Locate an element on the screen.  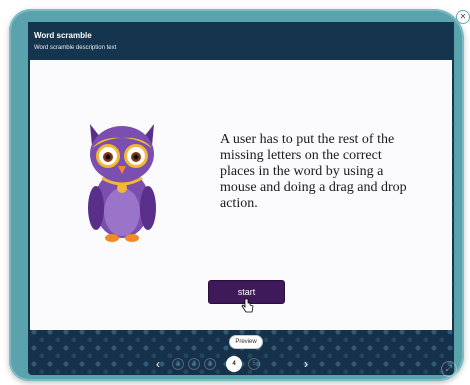
chevron-left-icon: ‹ is located at coordinates (158, 364).